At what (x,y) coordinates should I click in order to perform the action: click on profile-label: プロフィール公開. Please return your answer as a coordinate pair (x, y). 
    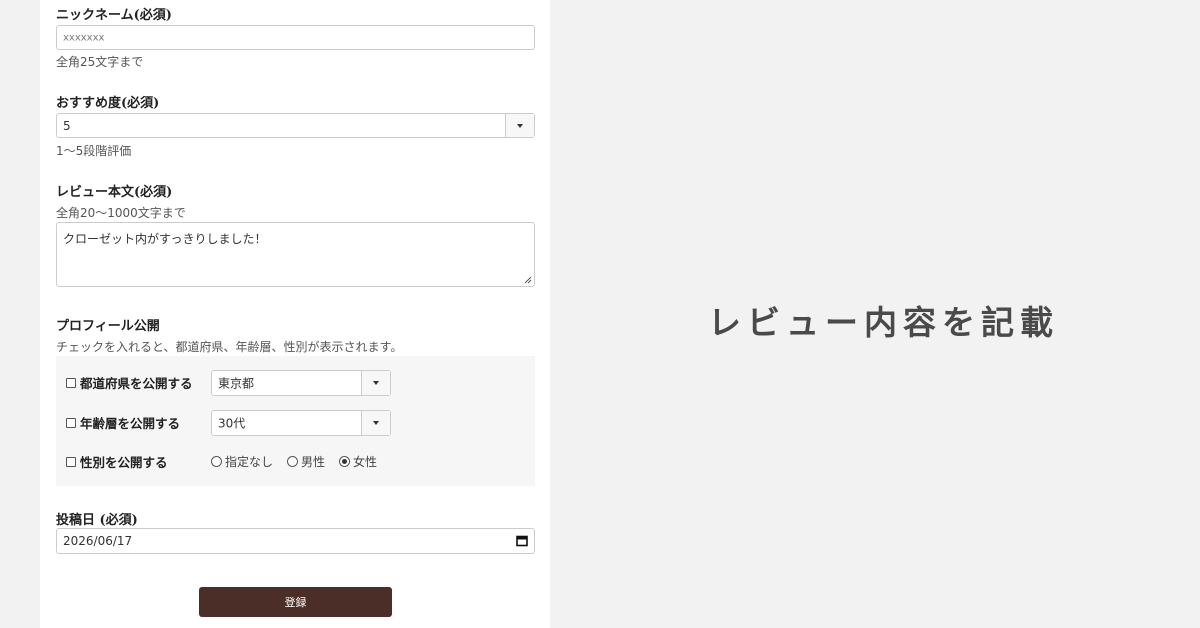
    Looking at the image, I should click on (108, 326).